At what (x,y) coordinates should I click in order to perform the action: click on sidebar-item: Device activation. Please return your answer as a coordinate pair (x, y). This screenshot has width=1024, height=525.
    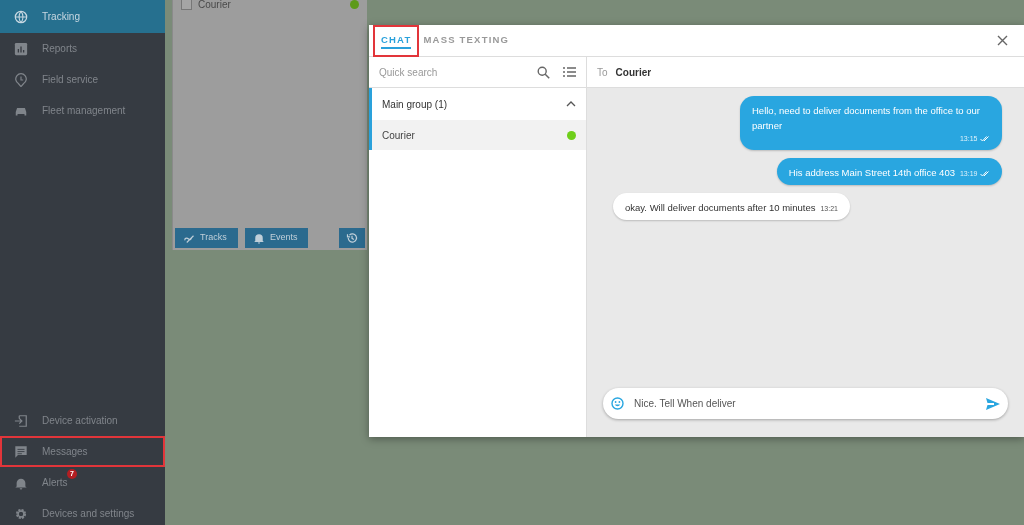
    Looking at the image, I should click on (82, 420).